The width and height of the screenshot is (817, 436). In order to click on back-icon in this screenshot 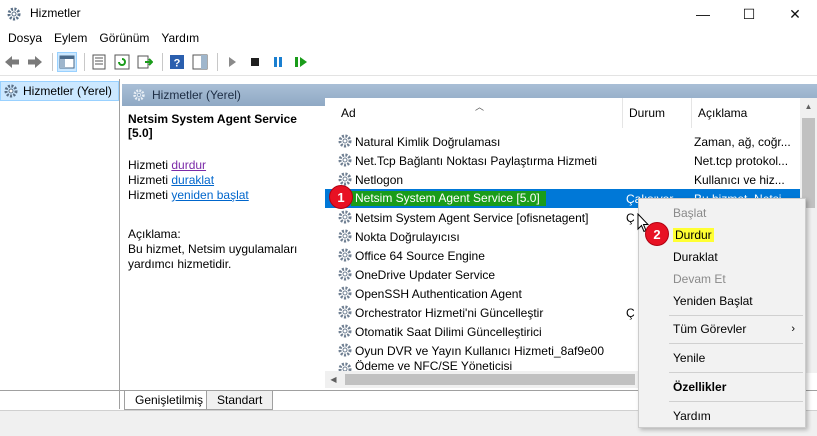, I will do `click(12, 62)`.